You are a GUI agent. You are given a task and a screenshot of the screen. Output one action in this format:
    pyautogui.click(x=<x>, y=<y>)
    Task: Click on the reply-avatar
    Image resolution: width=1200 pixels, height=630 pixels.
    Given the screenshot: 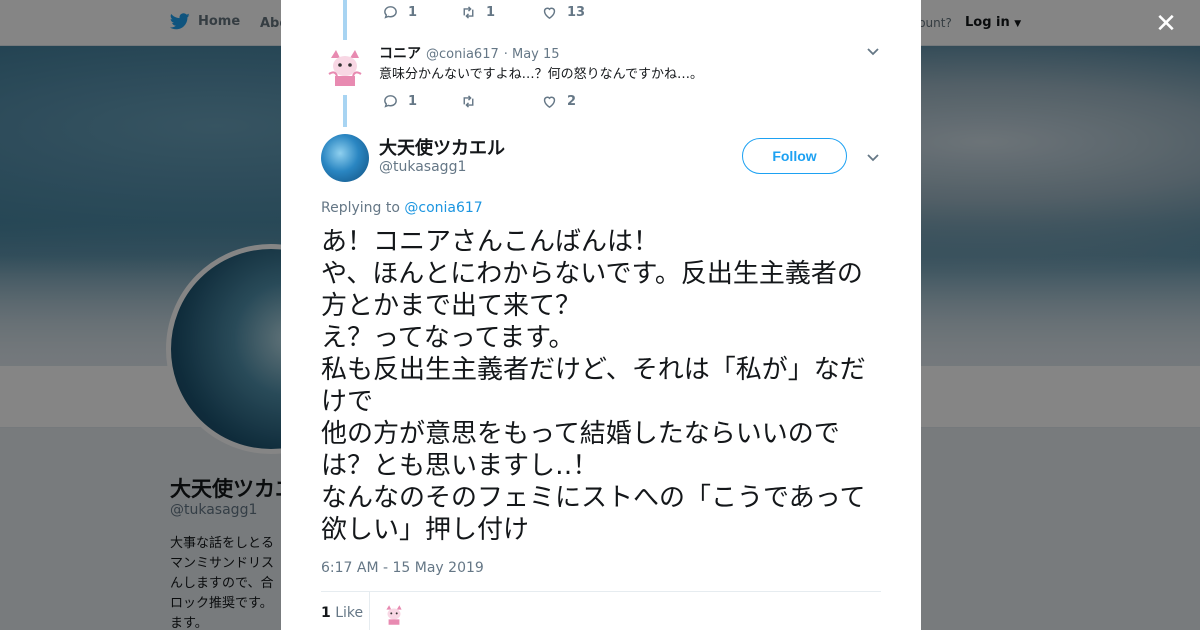 What is the action you would take?
    pyautogui.click(x=345, y=68)
    